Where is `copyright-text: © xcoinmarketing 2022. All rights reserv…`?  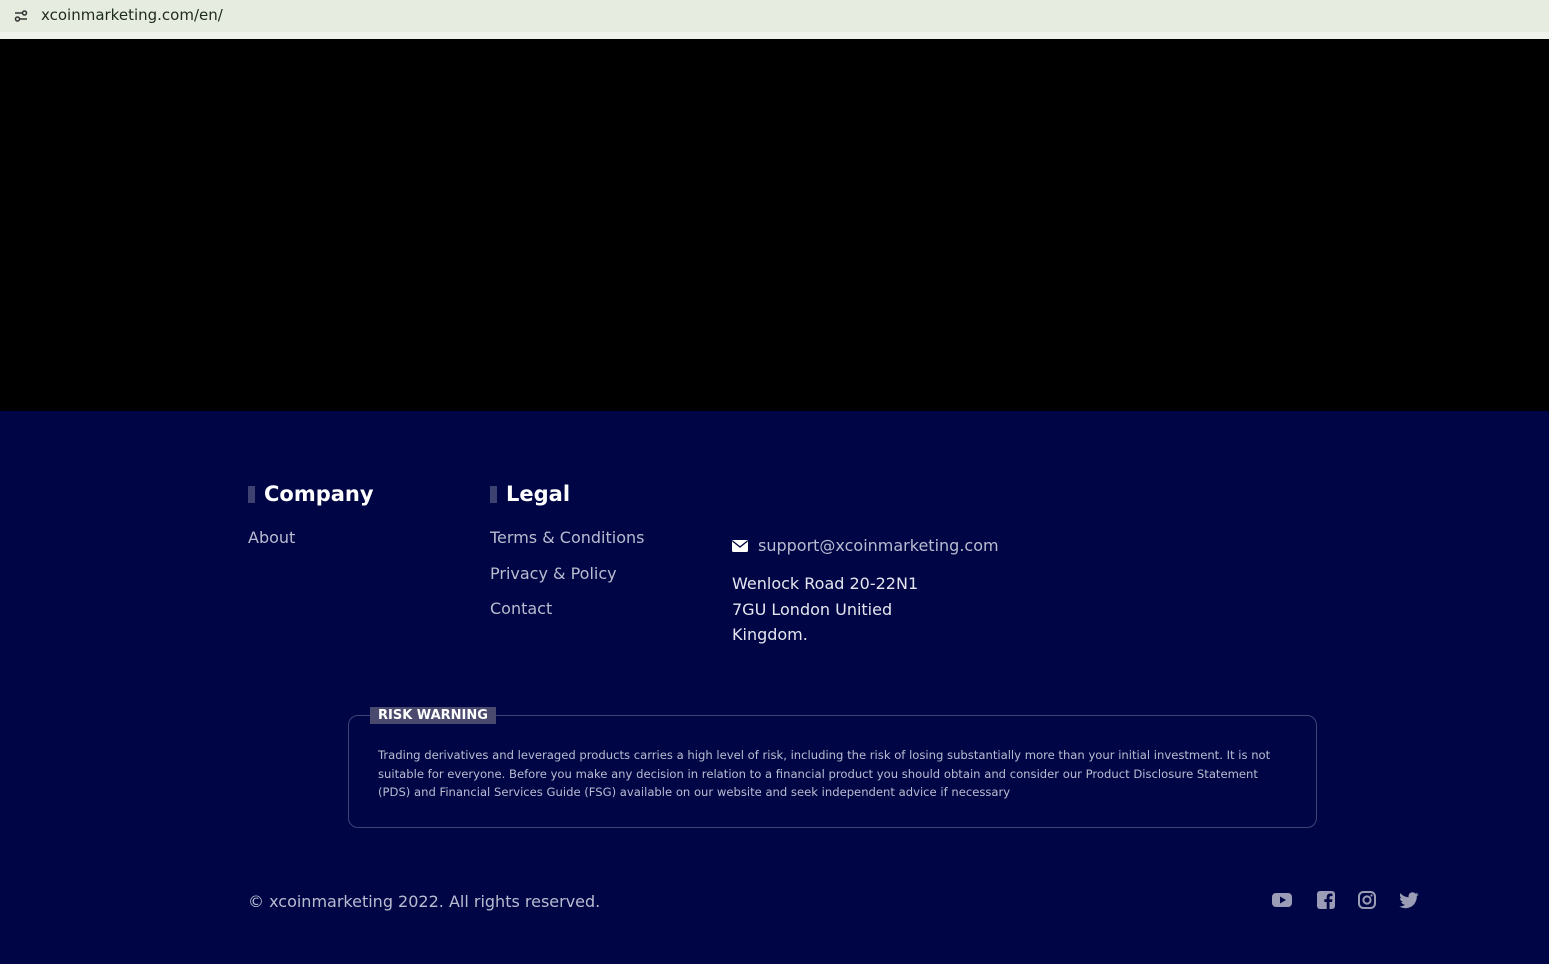 copyright-text: © xcoinmarketing 2022. All rights reserv… is located at coordinates (424, 901).